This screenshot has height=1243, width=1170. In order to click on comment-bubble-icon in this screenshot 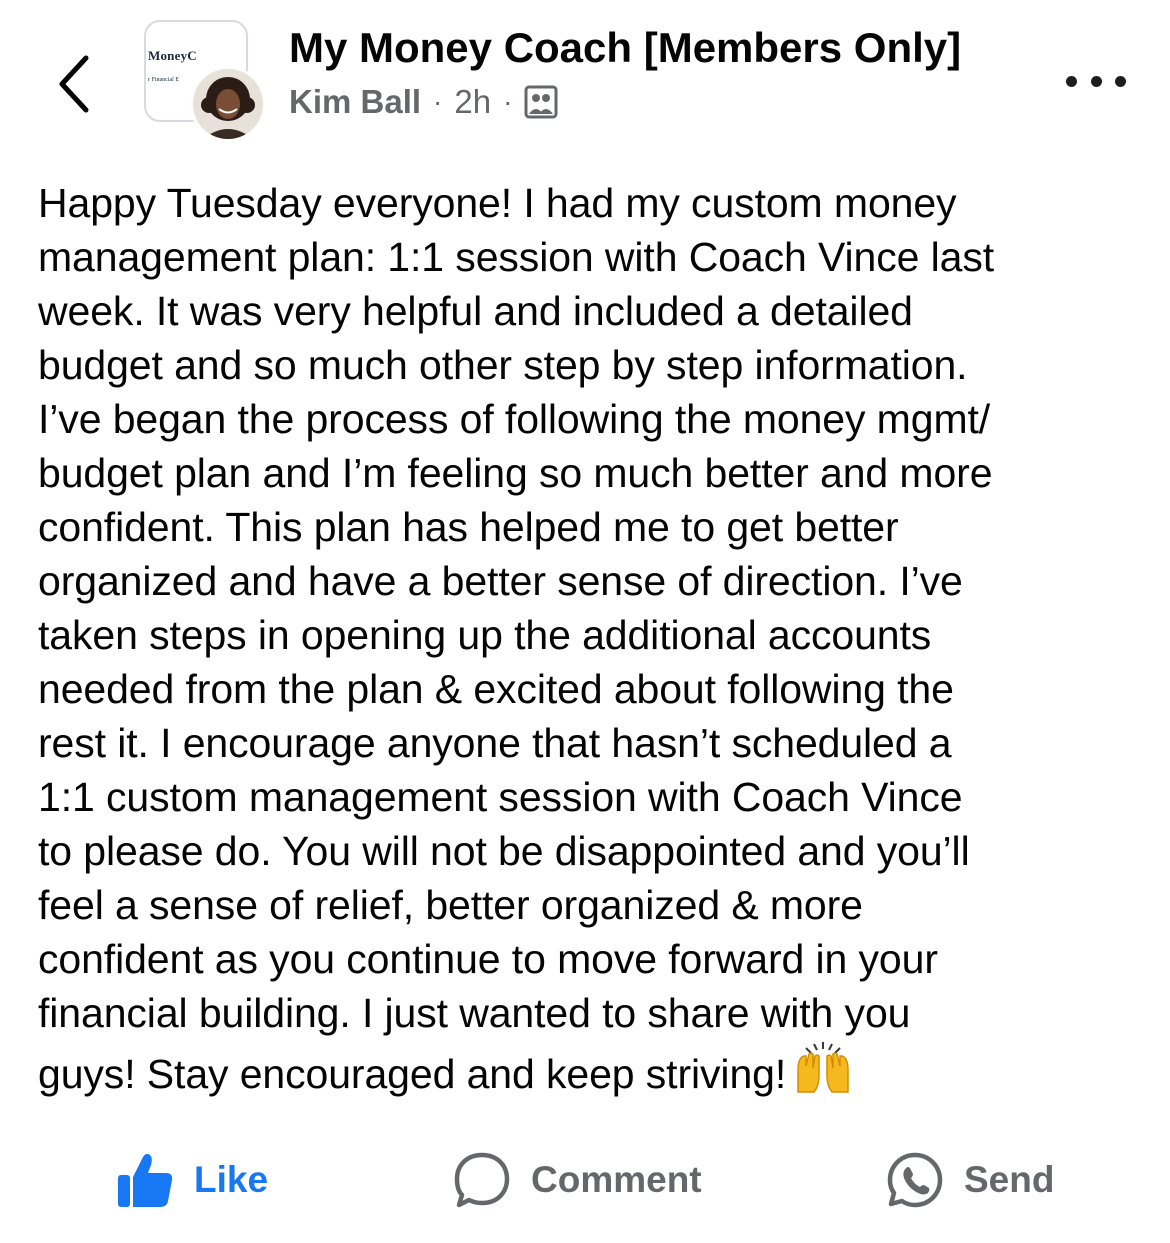, I will do `click(482, 1180)`.